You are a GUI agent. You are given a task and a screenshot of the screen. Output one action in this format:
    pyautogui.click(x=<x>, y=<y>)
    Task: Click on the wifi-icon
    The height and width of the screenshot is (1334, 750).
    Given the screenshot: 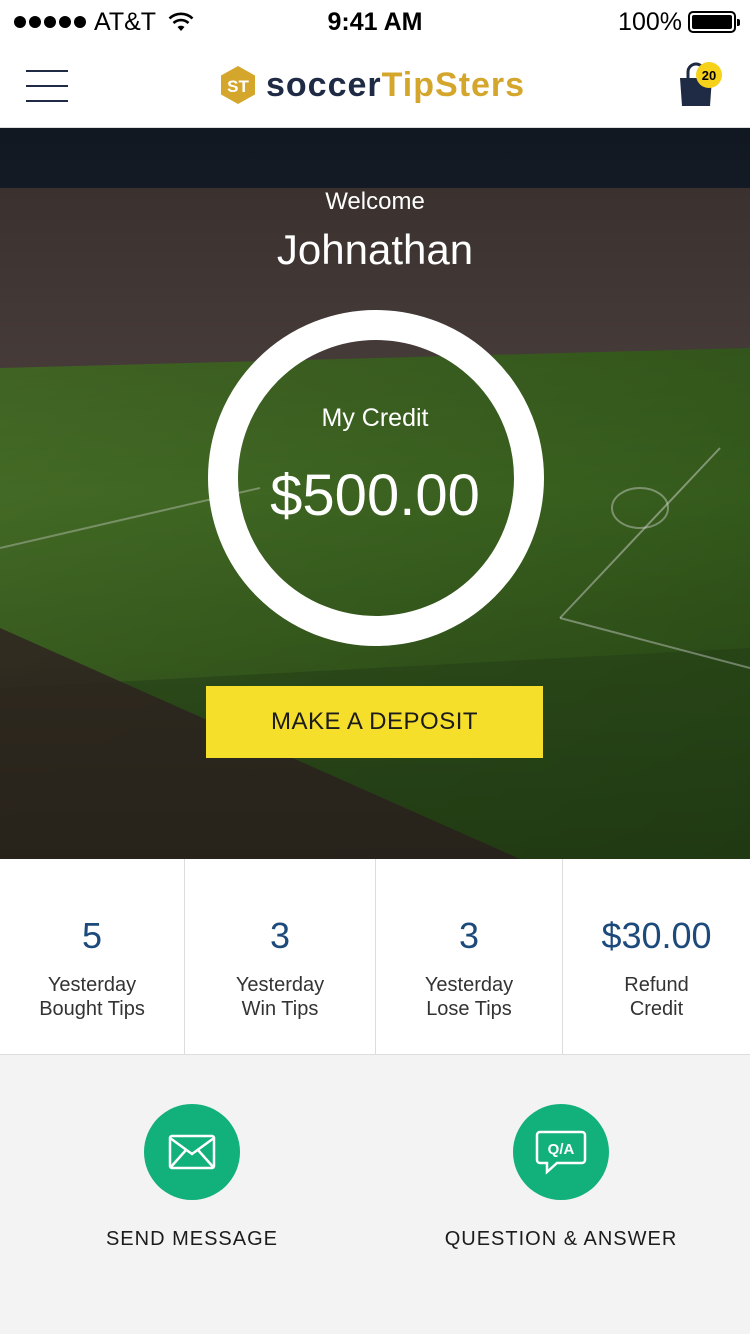 What is the action you would take?
    pyautogui.click(x=181, y=21)
    